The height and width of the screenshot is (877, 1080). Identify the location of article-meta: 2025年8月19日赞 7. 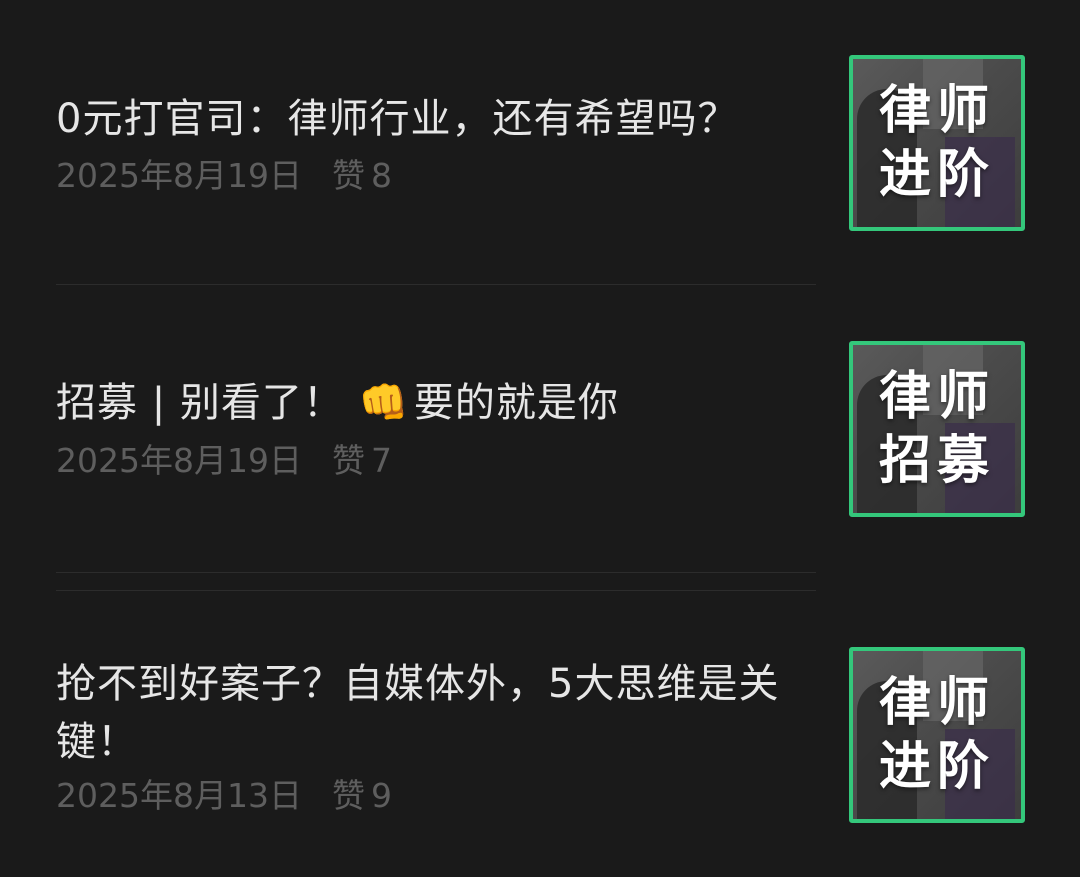
(224, 461).